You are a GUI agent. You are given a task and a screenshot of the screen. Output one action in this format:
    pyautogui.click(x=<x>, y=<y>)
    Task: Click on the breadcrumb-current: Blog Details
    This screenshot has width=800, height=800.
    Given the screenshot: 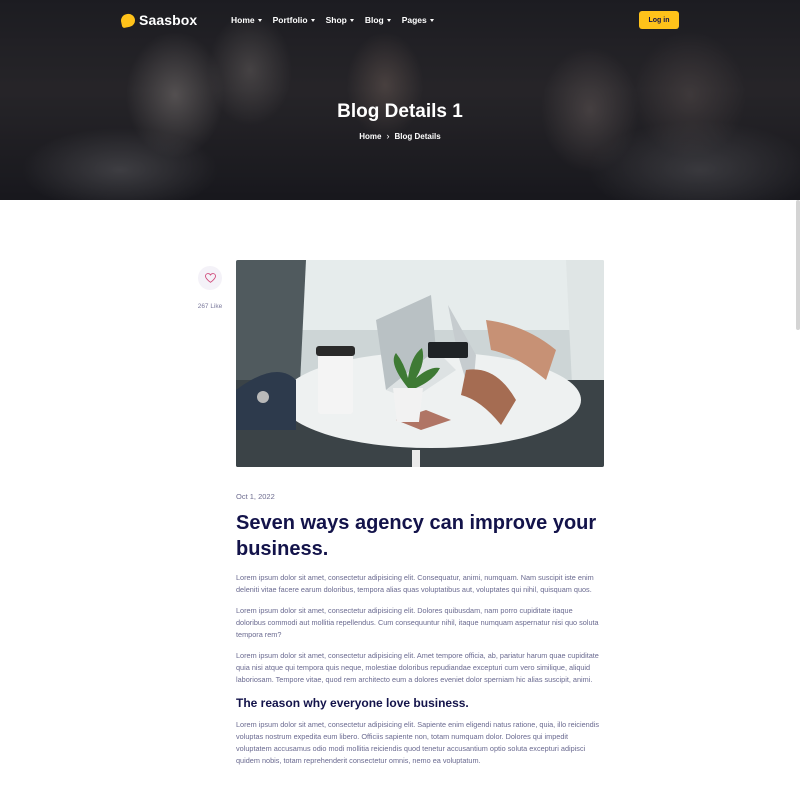 What is the action you would take?
    pyautogui.click(x=417, y=136)
    